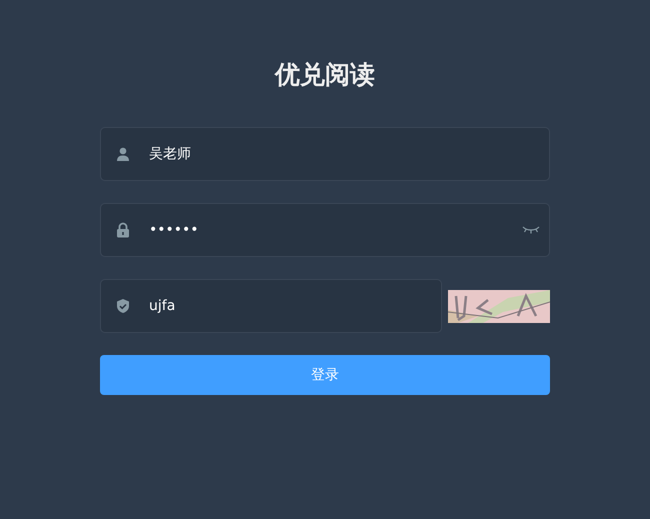 This screenshot has height=519, width=650. What do you see at coordinates (325, 230) in the screenshot?
I see `password-field: ••••••` at bounding box center [325, 230].